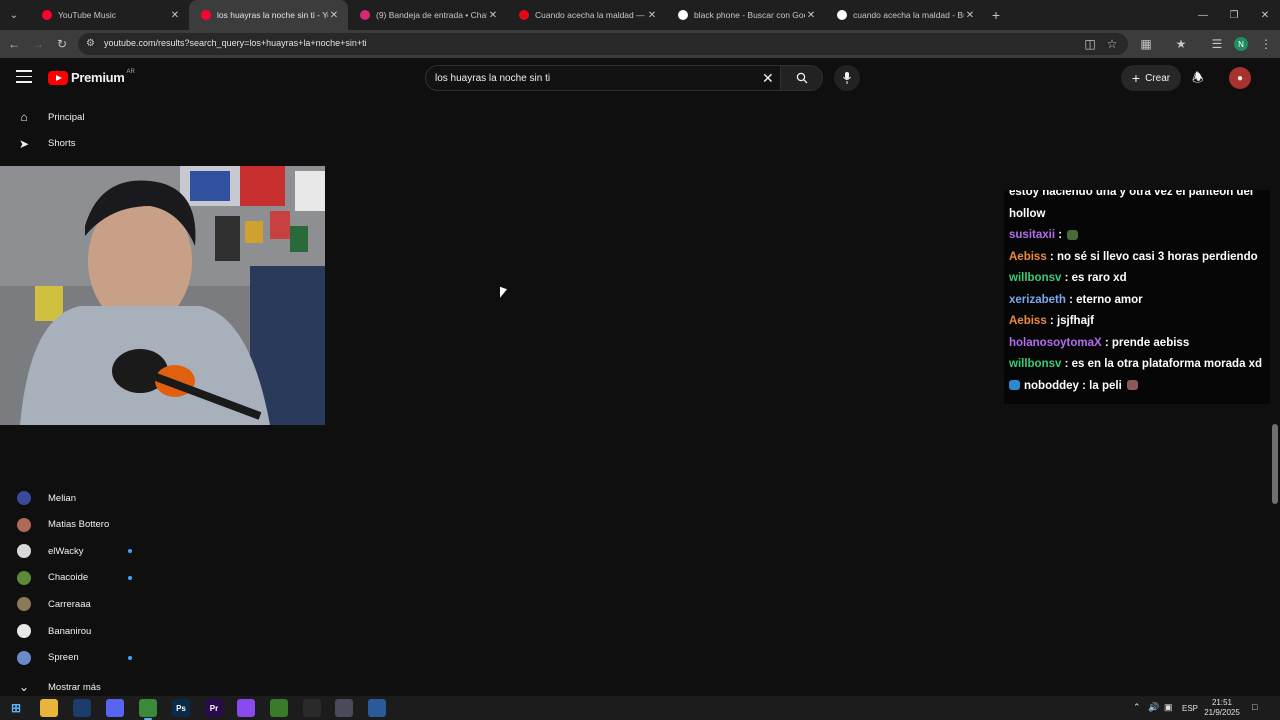 This screenshot has height=720, width=1280. I want to click on subscription-item: Bananirou, so click(75, 631).